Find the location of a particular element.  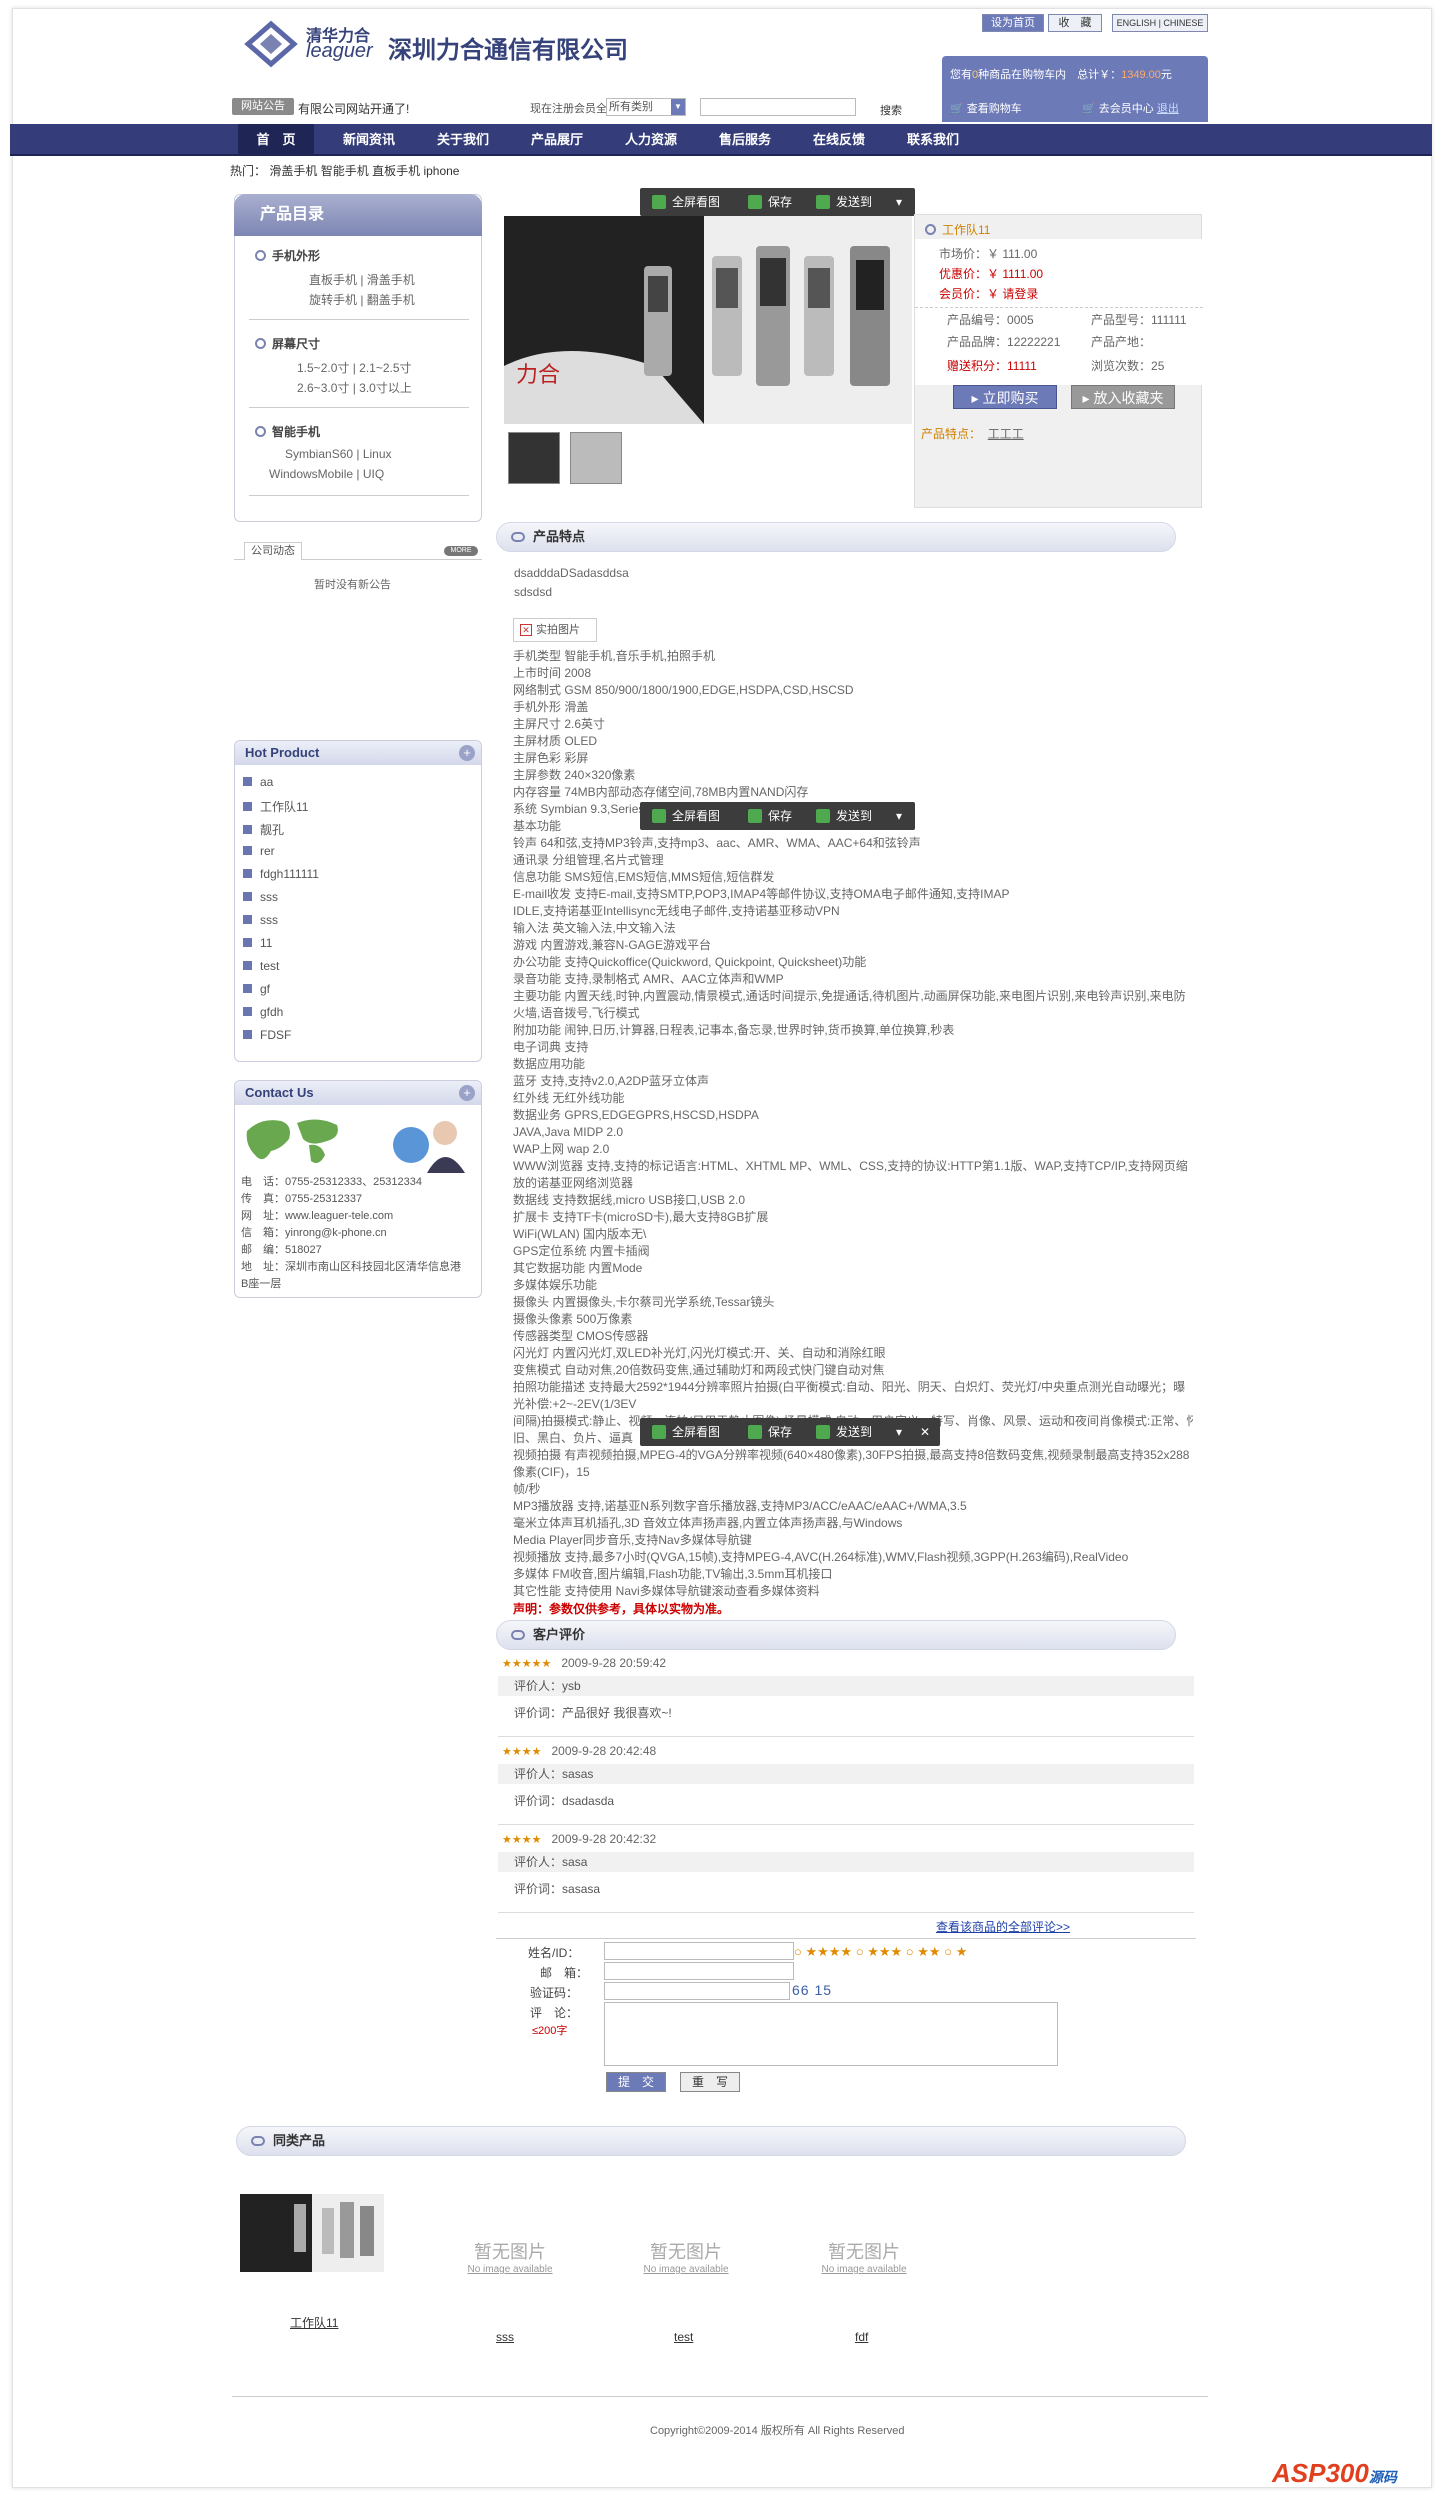

hot-product-item: aa is located at coordinates (258, 782).